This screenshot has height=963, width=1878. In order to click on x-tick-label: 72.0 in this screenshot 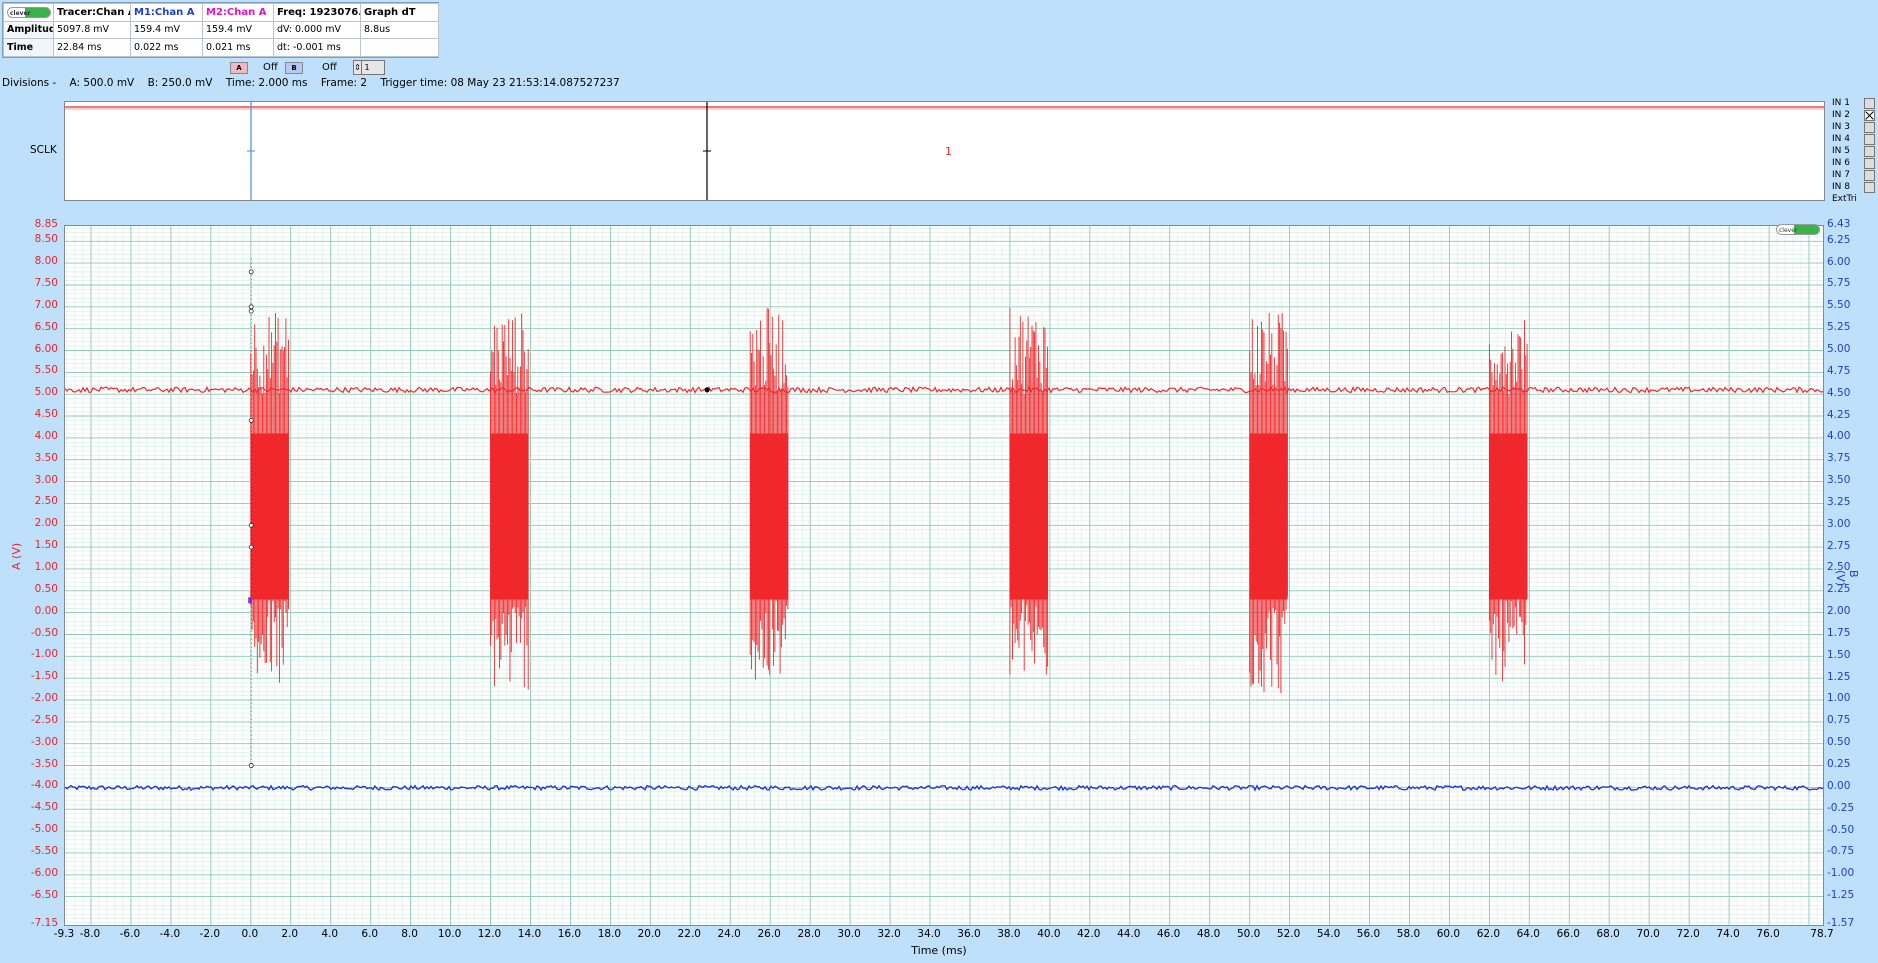, I will do `click(1688, 934)`.